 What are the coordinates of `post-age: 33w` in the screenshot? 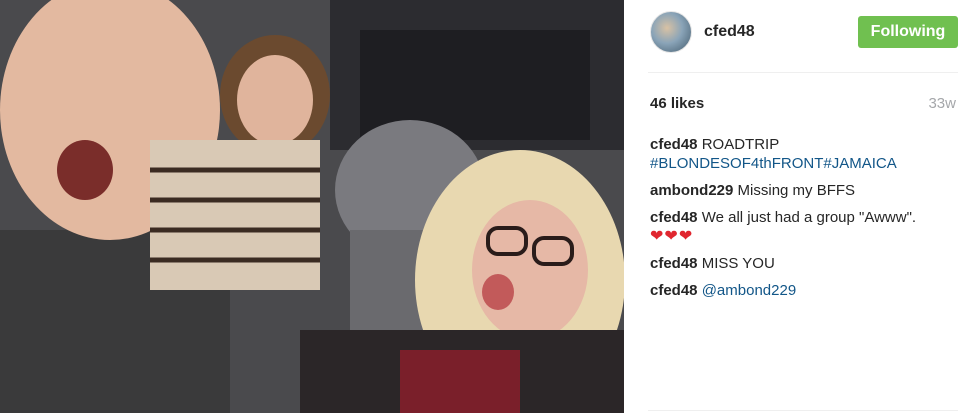 It's located at (942, 103).